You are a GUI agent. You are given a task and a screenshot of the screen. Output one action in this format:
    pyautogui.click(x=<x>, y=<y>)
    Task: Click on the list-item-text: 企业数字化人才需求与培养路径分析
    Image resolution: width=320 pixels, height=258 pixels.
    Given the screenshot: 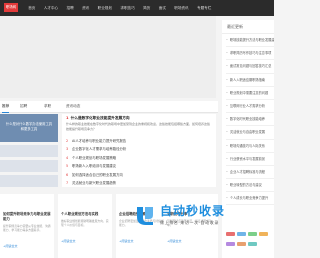 What is the action you would take?
    pyautogui.click(x=99, y=149)
    